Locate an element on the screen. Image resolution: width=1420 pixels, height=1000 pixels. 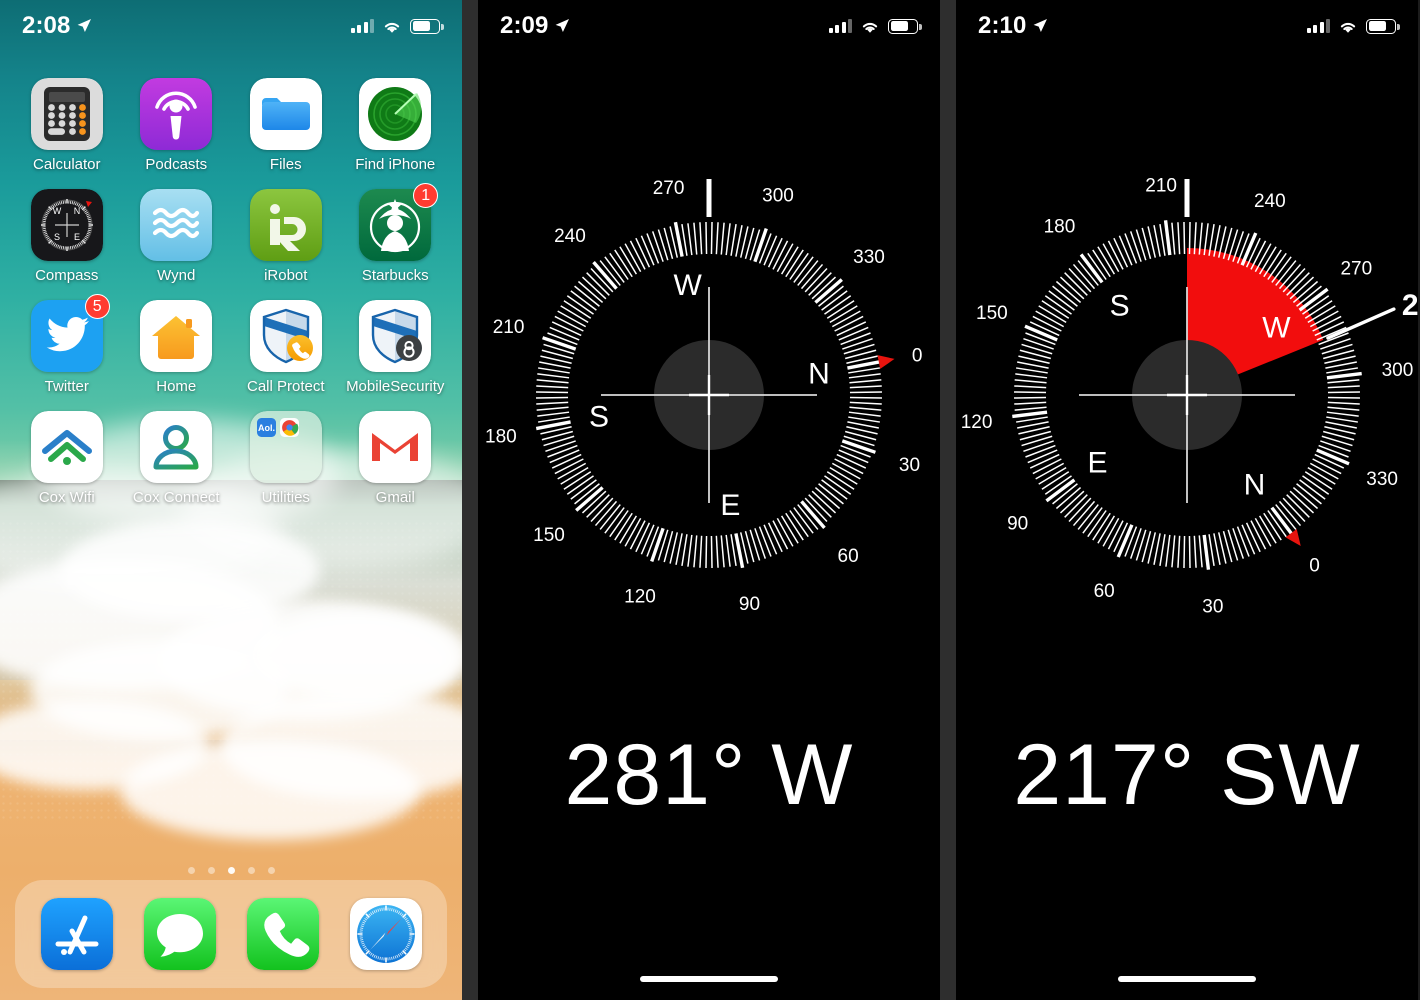
call-protect-icon is located at coordinates (285, 336).